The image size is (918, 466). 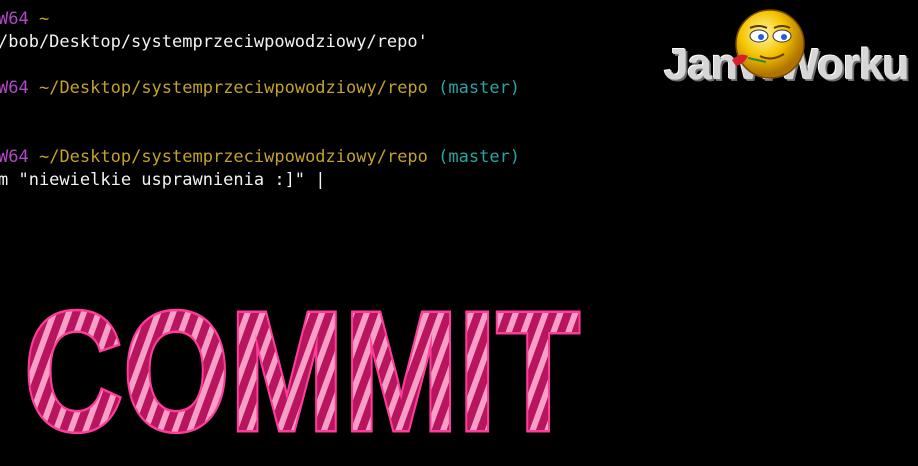 What do you see at coordinates (768, 44) in the screenshot?
I see `smiley-icon` at bounding box center [768, 44].